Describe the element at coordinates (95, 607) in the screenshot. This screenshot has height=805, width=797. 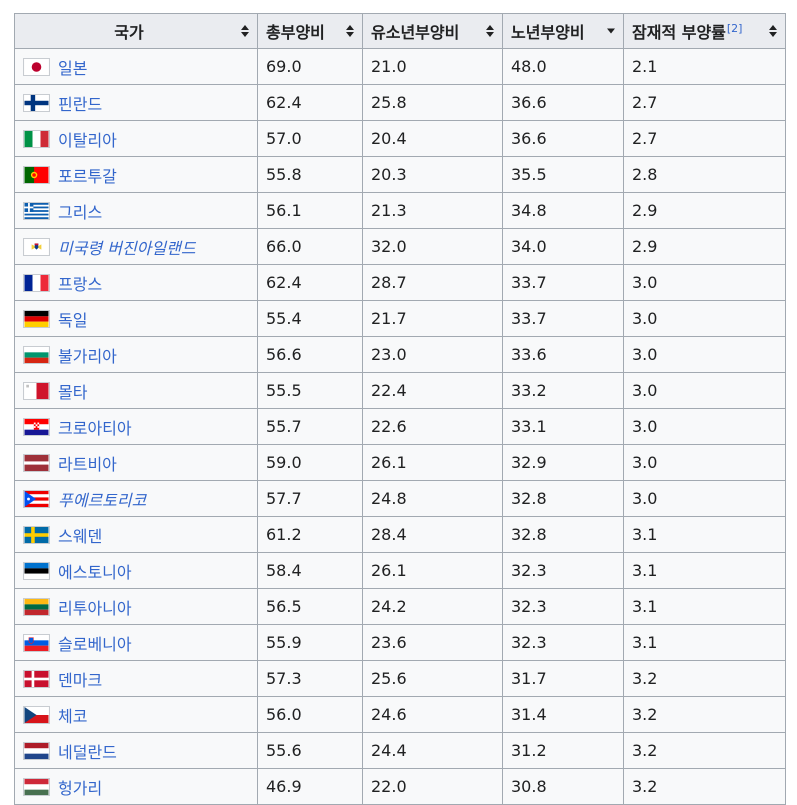
I see `country-link: 리투아니아` at that location.